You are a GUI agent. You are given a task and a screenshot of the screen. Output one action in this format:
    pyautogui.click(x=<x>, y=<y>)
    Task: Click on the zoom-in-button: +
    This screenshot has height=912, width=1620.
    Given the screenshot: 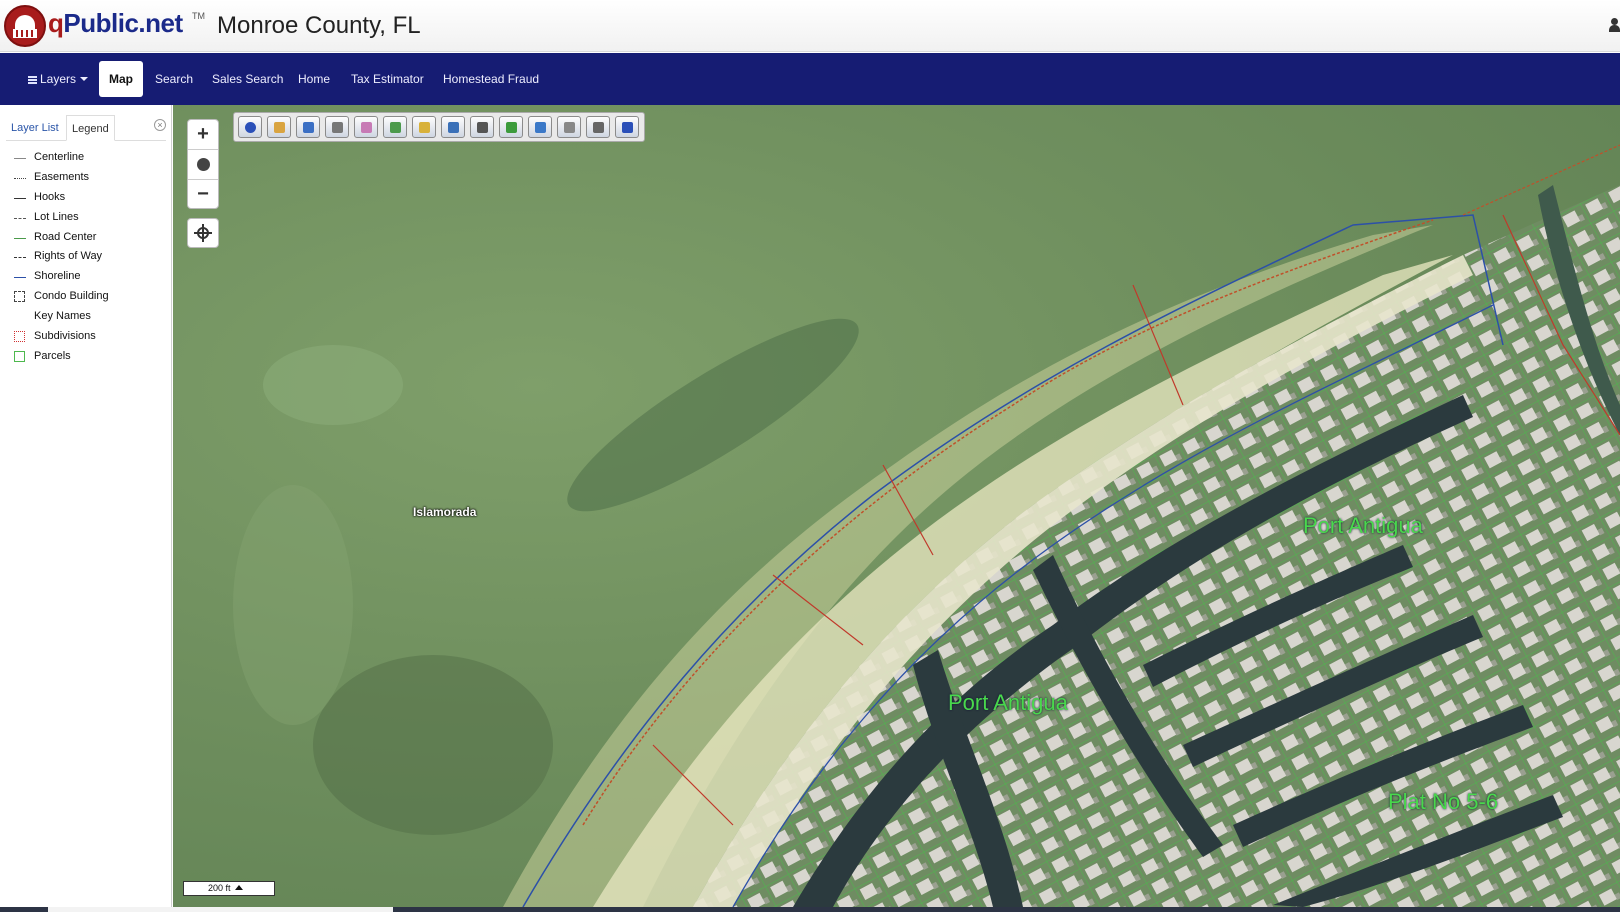 What is the action you would take?
    pyautogui.click(x=203, y=135)
    